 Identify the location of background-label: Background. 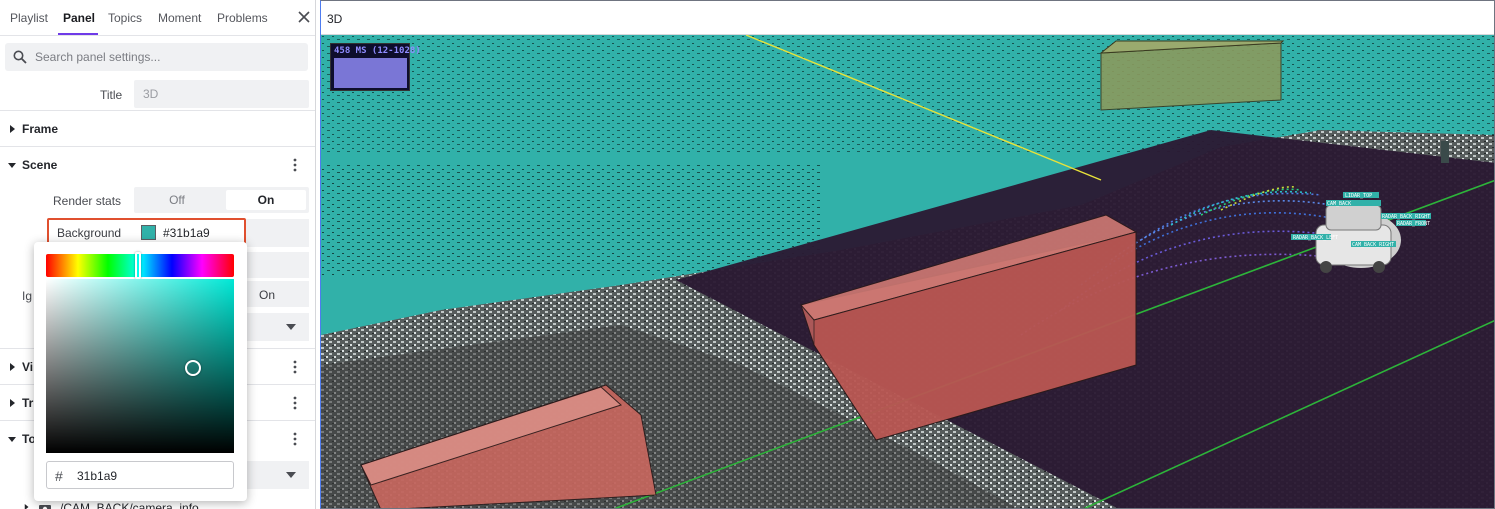
(89, 233).